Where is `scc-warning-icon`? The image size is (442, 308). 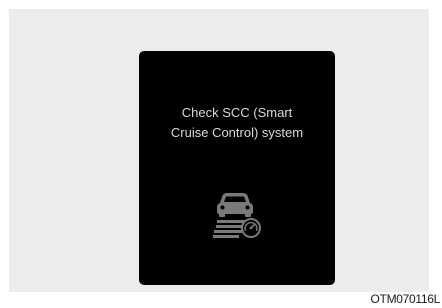
scc-warning-icon is located at coordinates (237, 215).